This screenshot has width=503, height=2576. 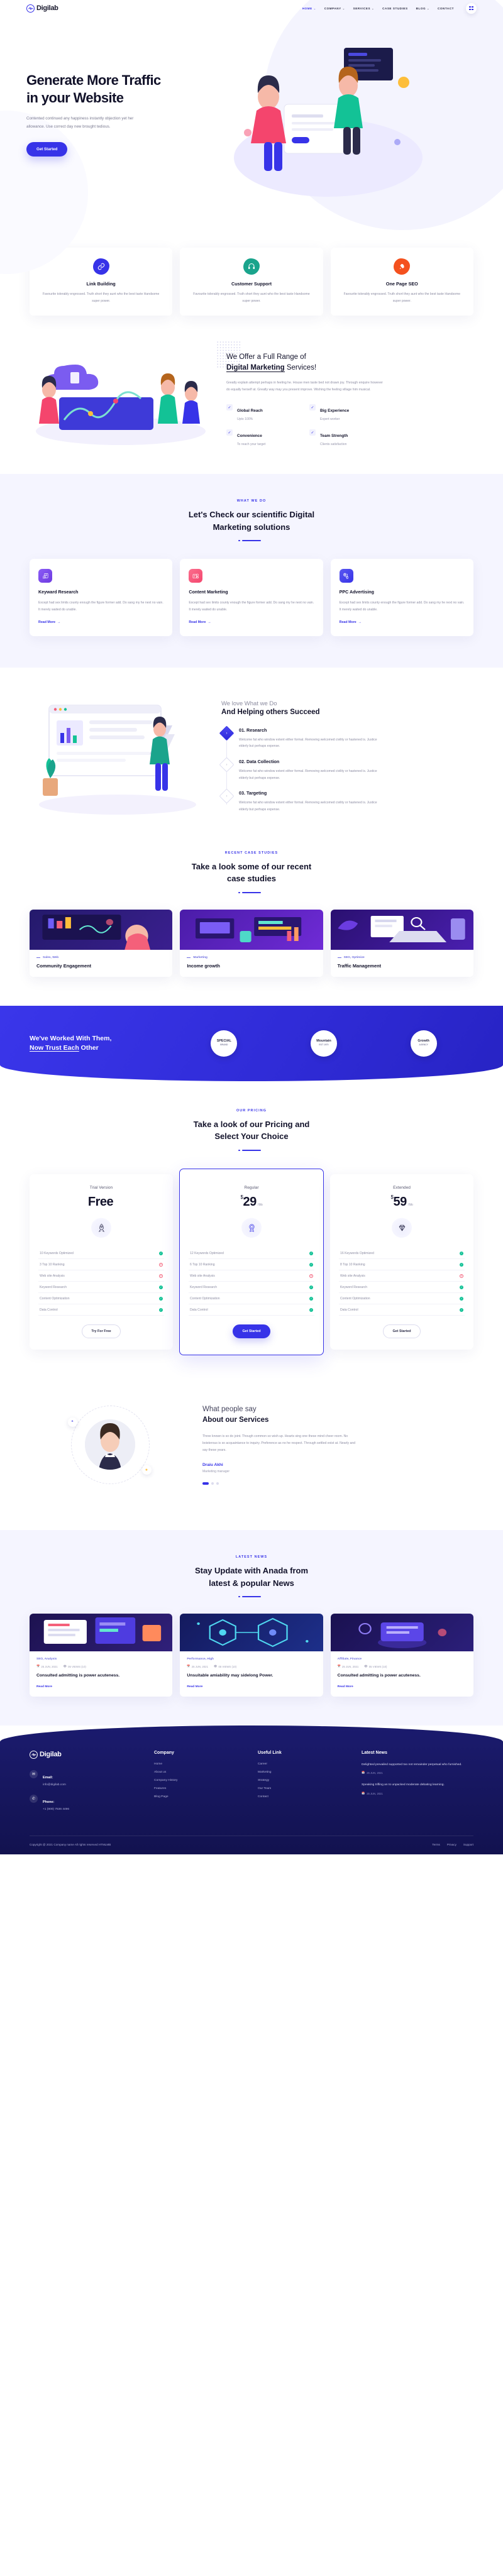 What do you see at coordinates (34, 1799) in the screenshot?
I see `phone-icon: ✆` at bounding box center [34, 1799].